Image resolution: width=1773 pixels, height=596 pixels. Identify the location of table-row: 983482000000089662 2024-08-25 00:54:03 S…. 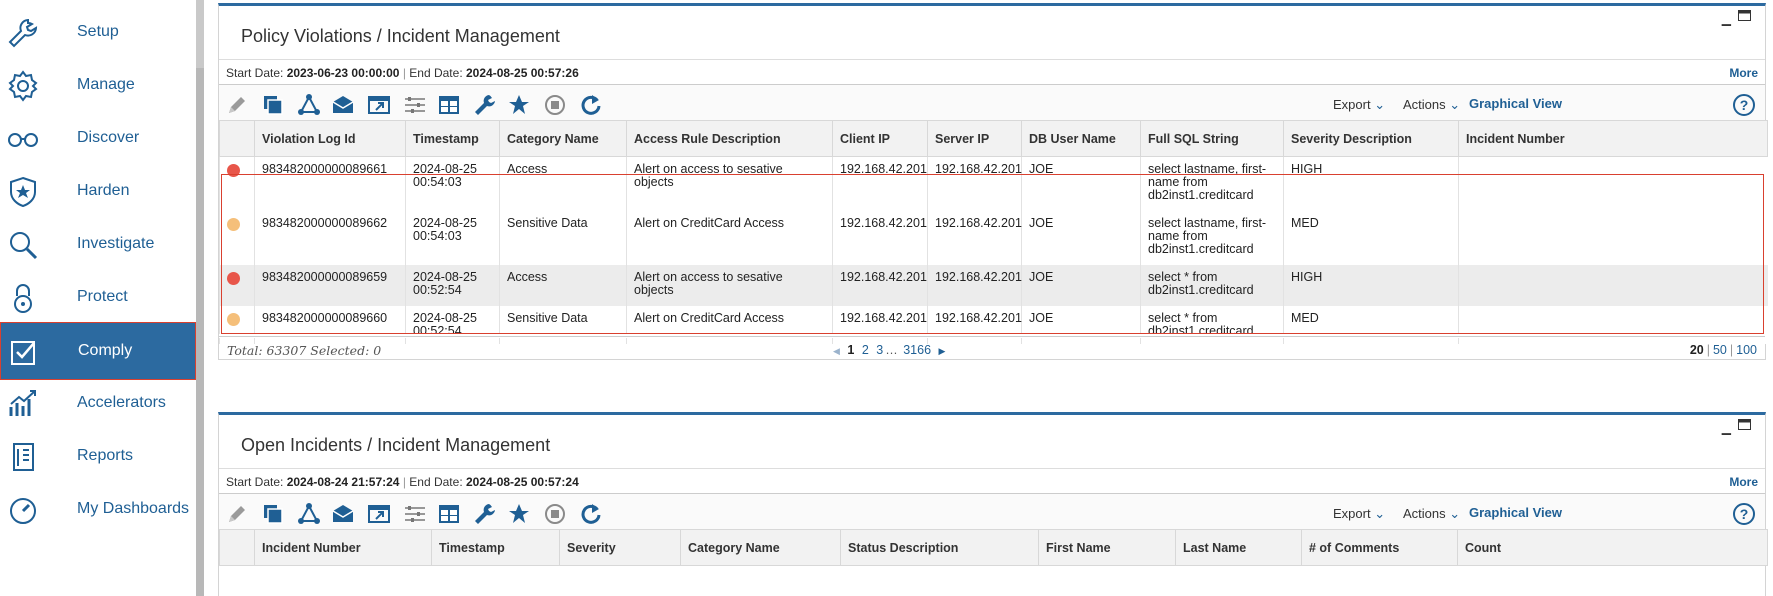
(993, 237).